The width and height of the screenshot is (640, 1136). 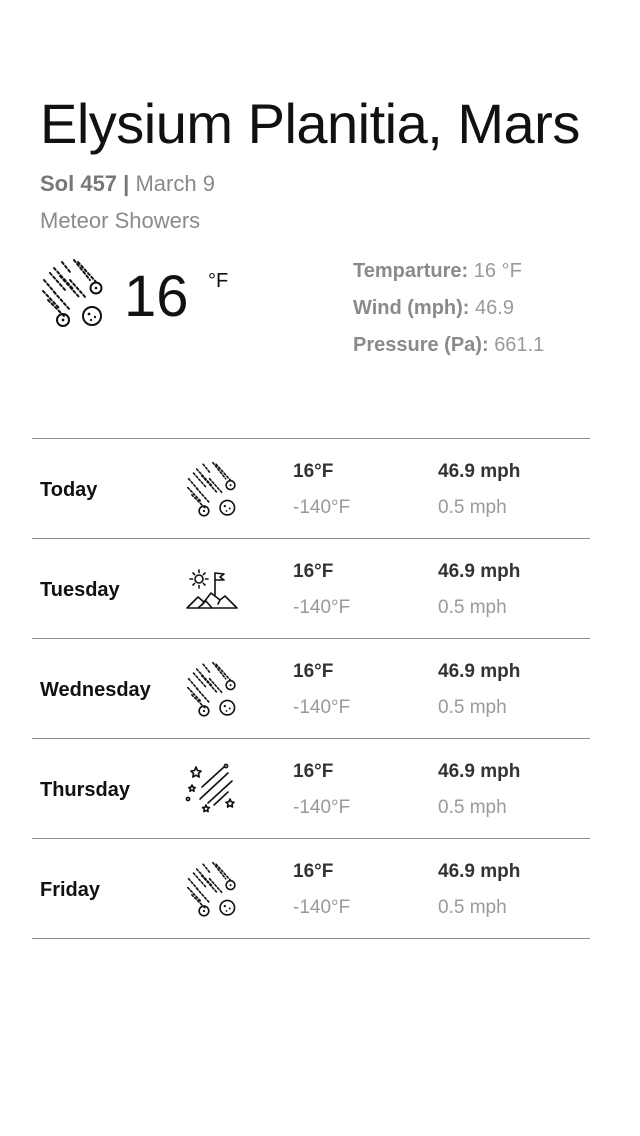 I want to click on stat-label: Pressure (Pa):, so click(x=421, y=345).